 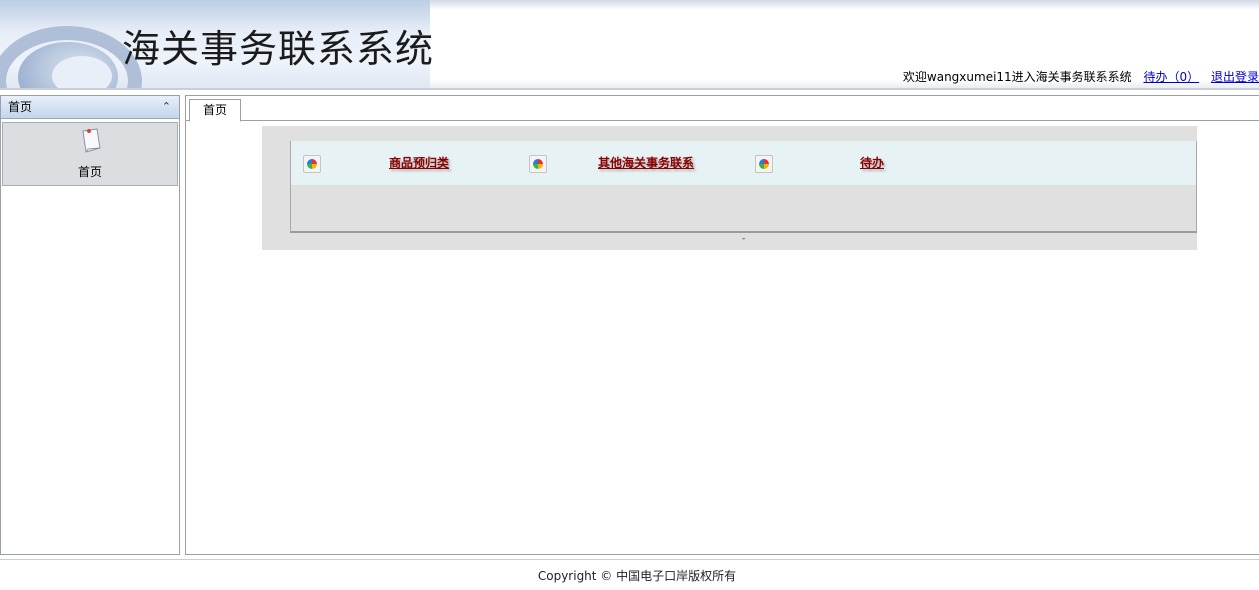 What do you see at coordinates (743, 163) in the screenshot?
I see `quick-links-row: 商品预归类 其他海关事务联系 待办` at bounding box center [743, 163].